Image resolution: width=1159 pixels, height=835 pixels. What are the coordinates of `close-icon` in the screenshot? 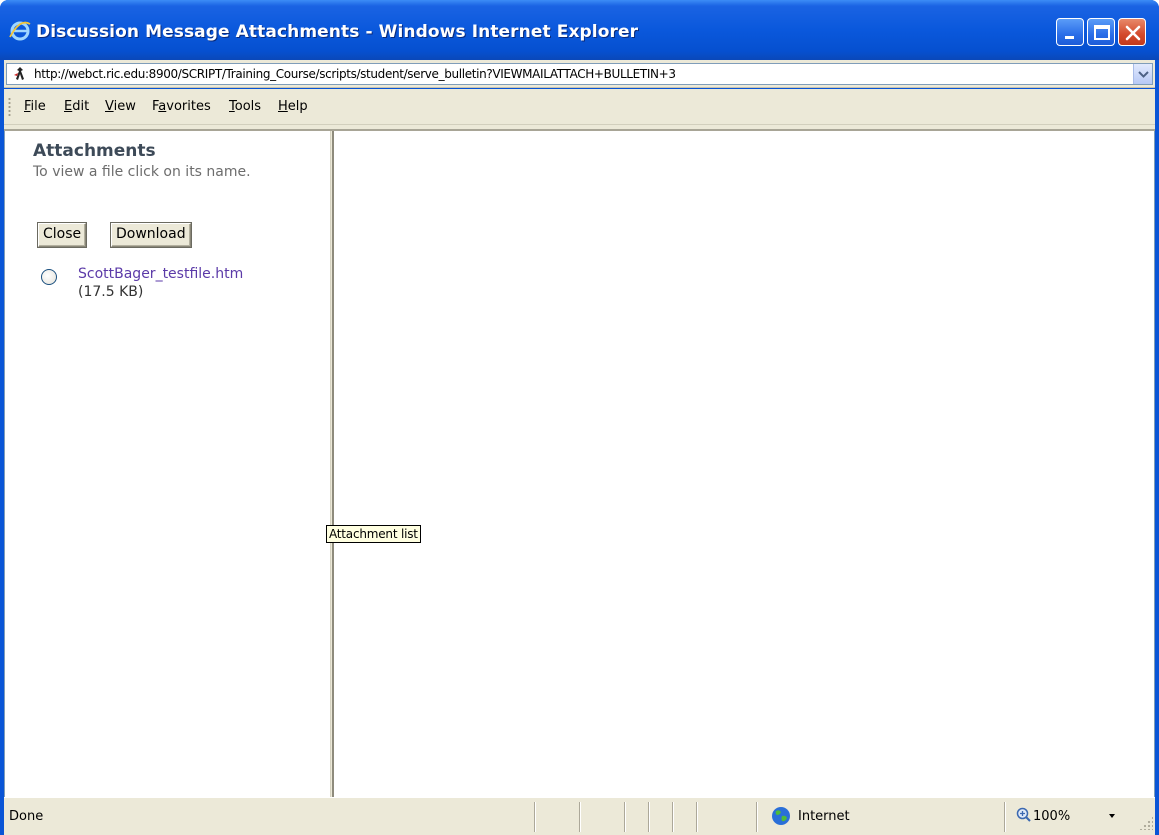 It's located at (1133, 33).